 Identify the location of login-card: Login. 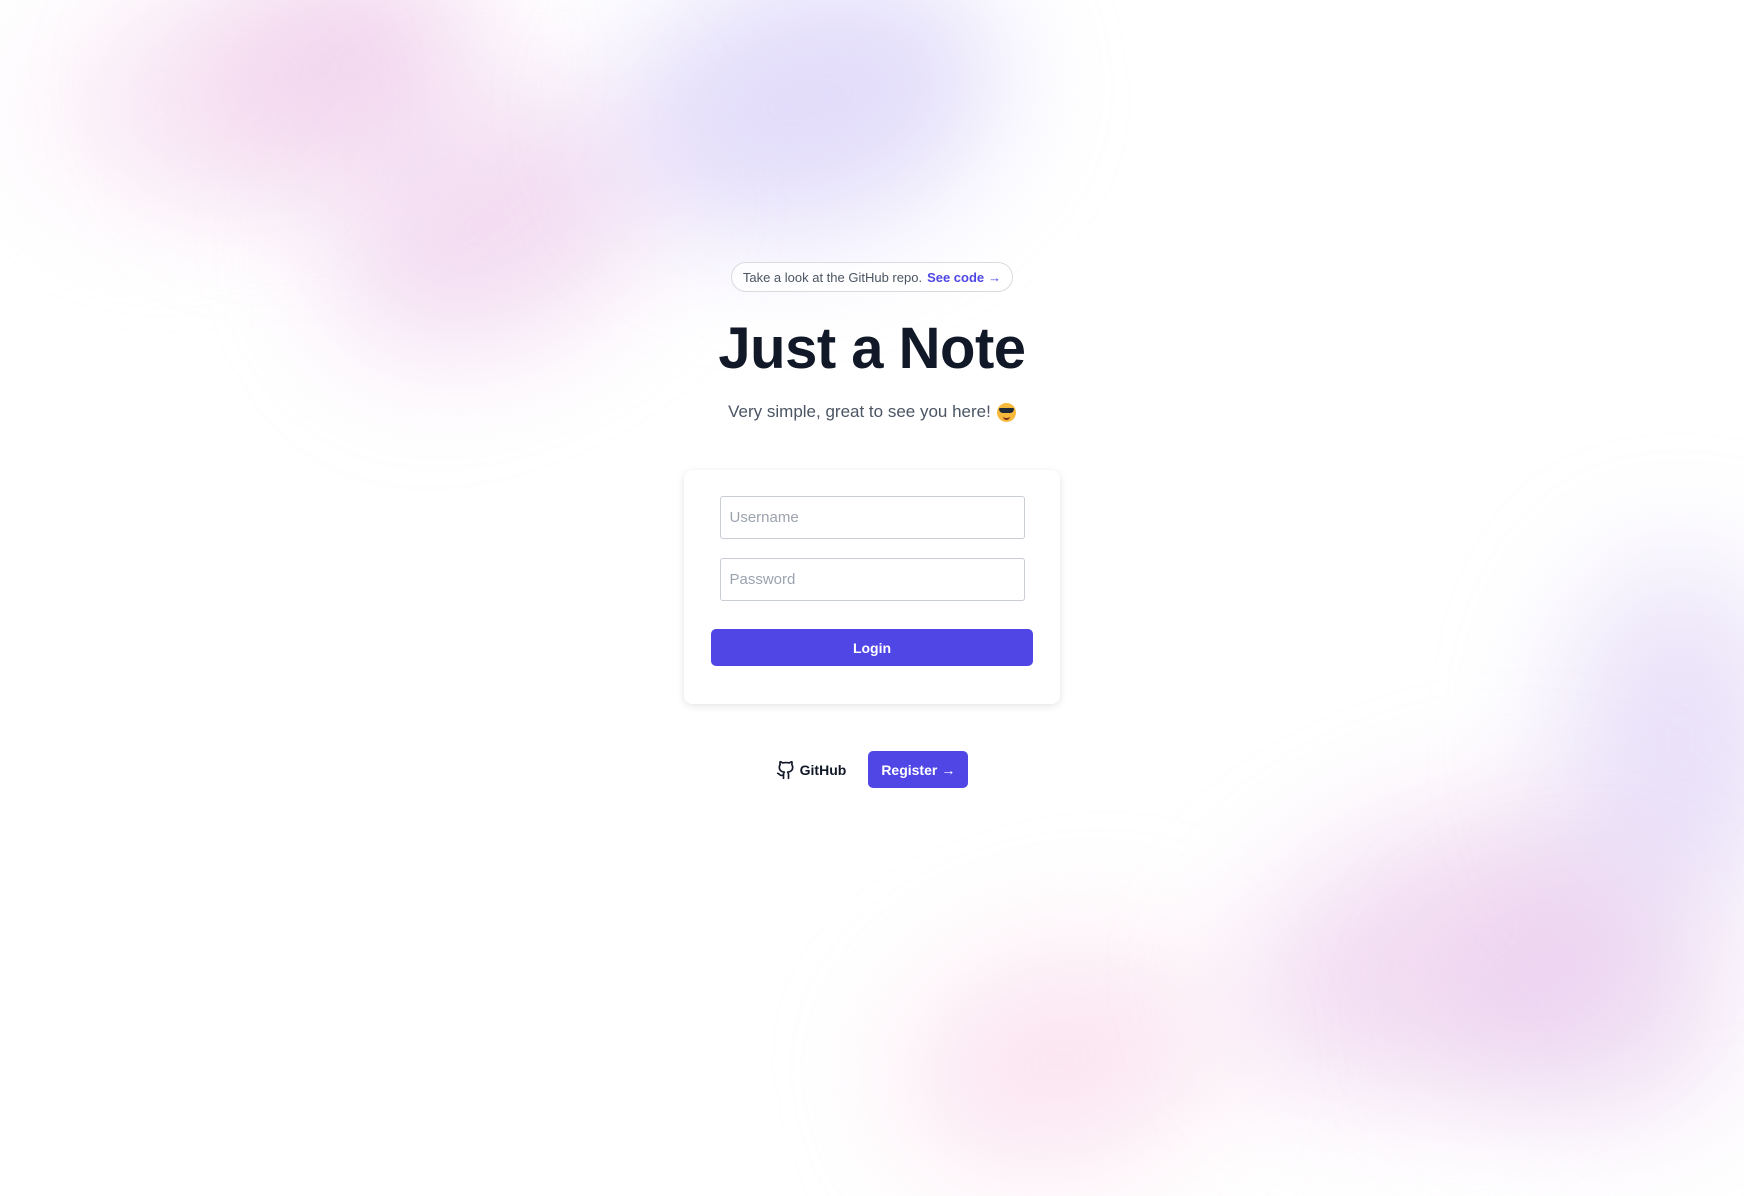
(872, 587).